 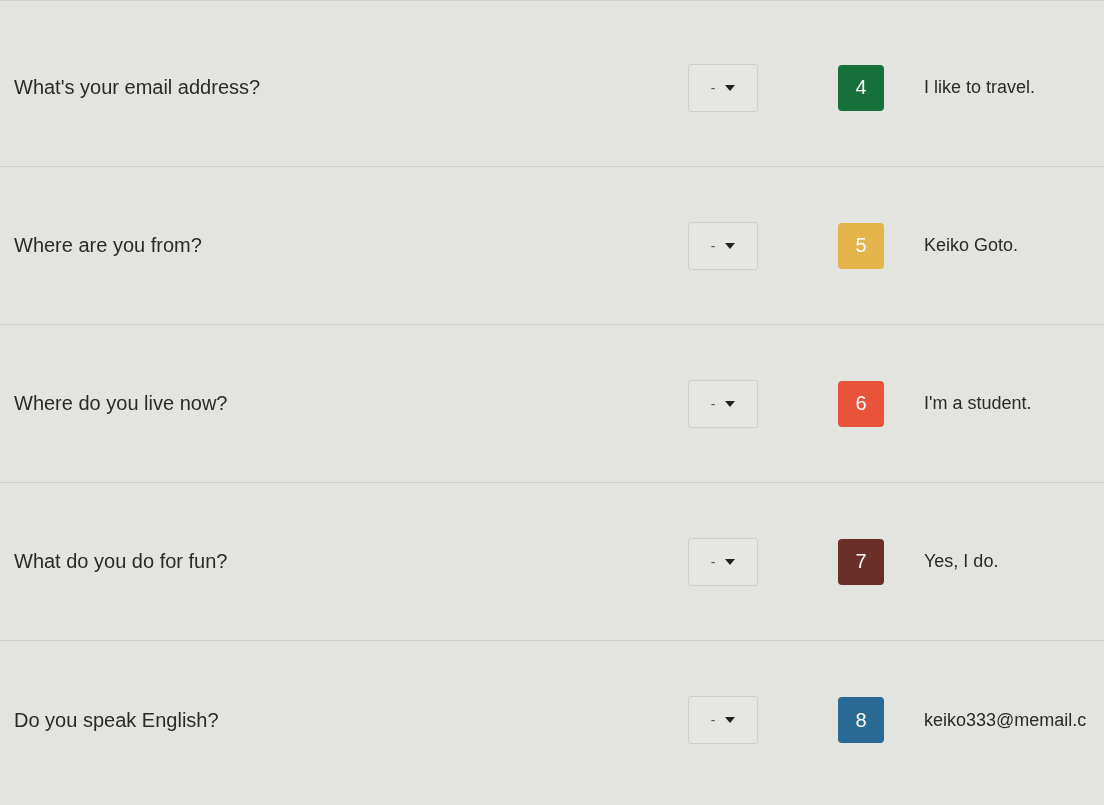 I want to click on question-text: Where do you live now?, so click(x=121, y=403).